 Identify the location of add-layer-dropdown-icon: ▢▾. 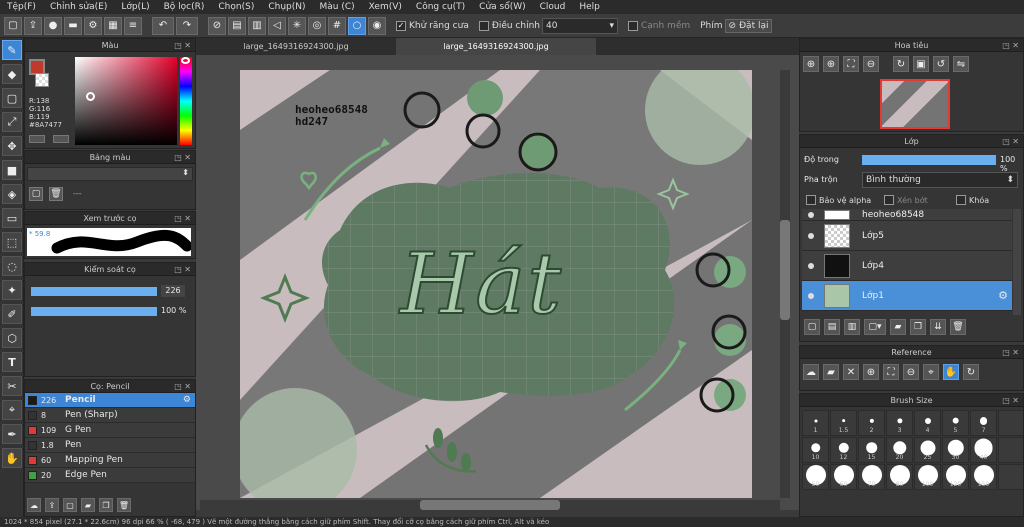
(875, 327).